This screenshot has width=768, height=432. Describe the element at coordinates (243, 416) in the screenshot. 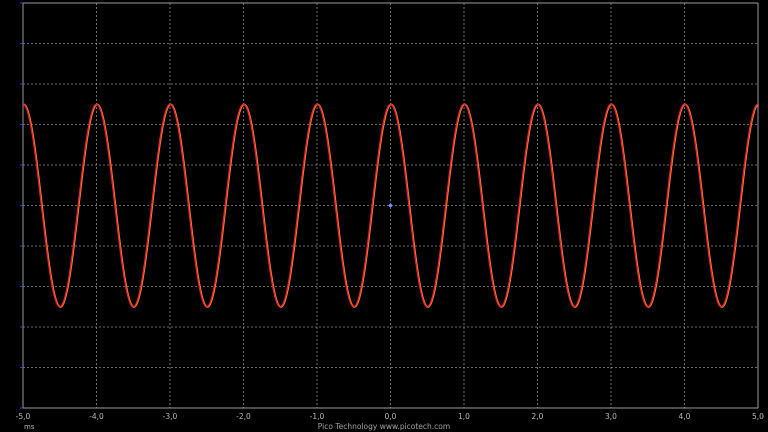

I see `x-tick-label: -2,0` at that location.